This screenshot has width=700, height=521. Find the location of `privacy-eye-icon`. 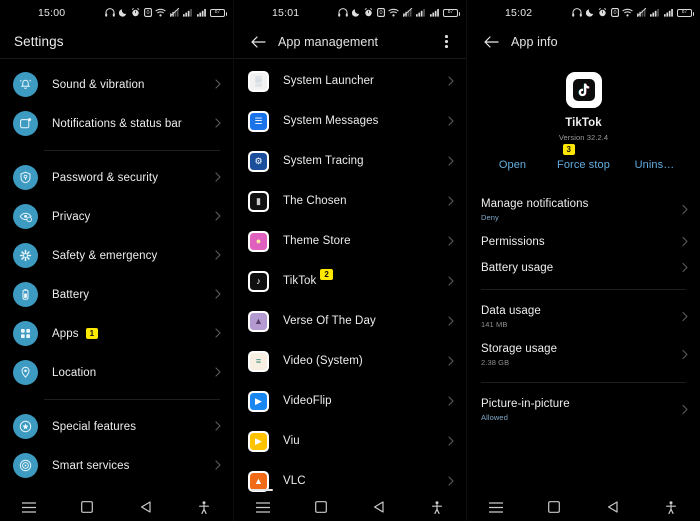

privacy-eye-icon is located at coordinates (25, 216).